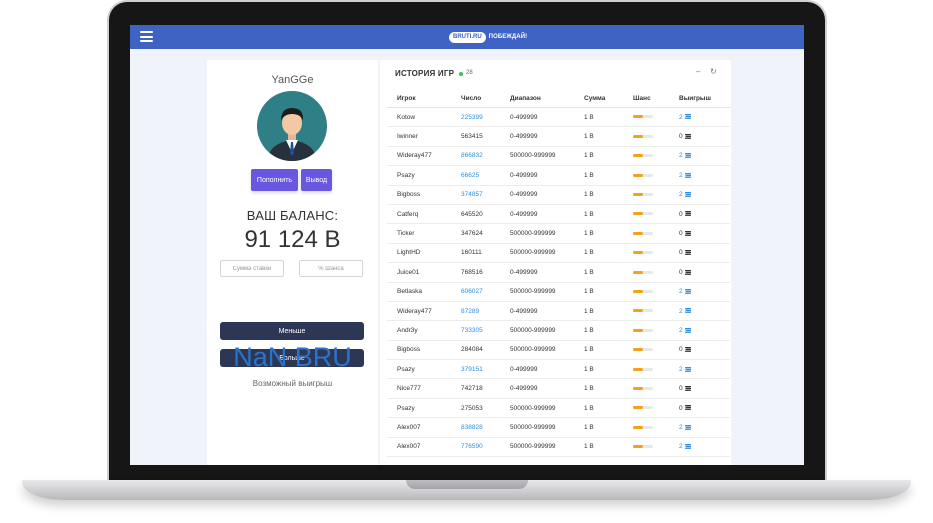 This screenshot has height=523, width=933. Describe the element at coordinates (475, 99) in the screenshot. I see `col-number: Число` at that location.